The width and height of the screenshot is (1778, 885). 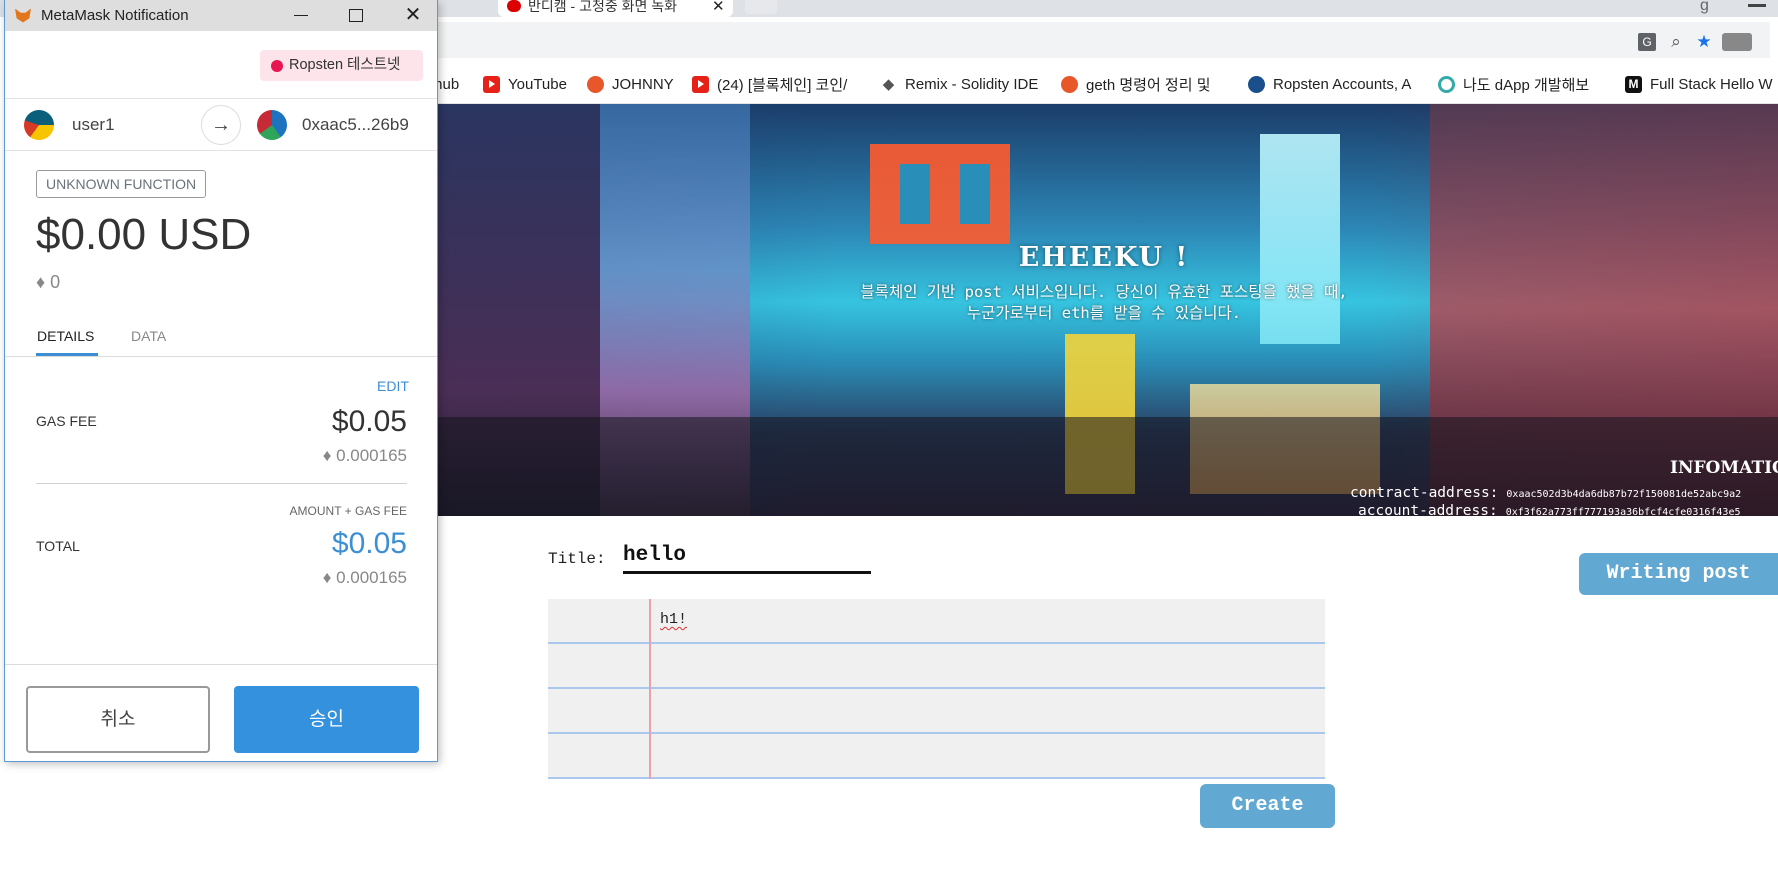 What do you see at coordinates (221, 483) in the screenshot?
I see `divider` at bounding box center [221, 483].